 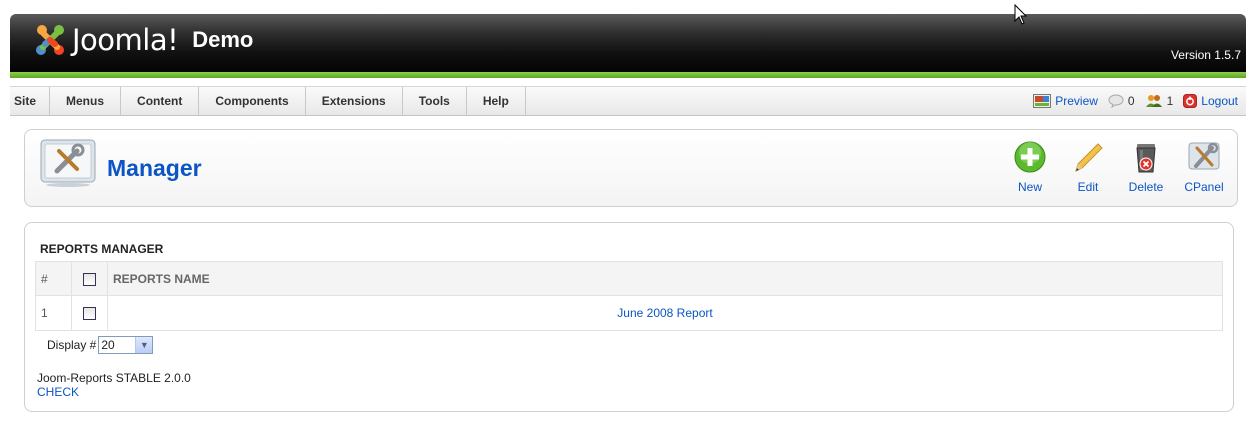 I want to click on users-icon, so click(x=1153, y=101).